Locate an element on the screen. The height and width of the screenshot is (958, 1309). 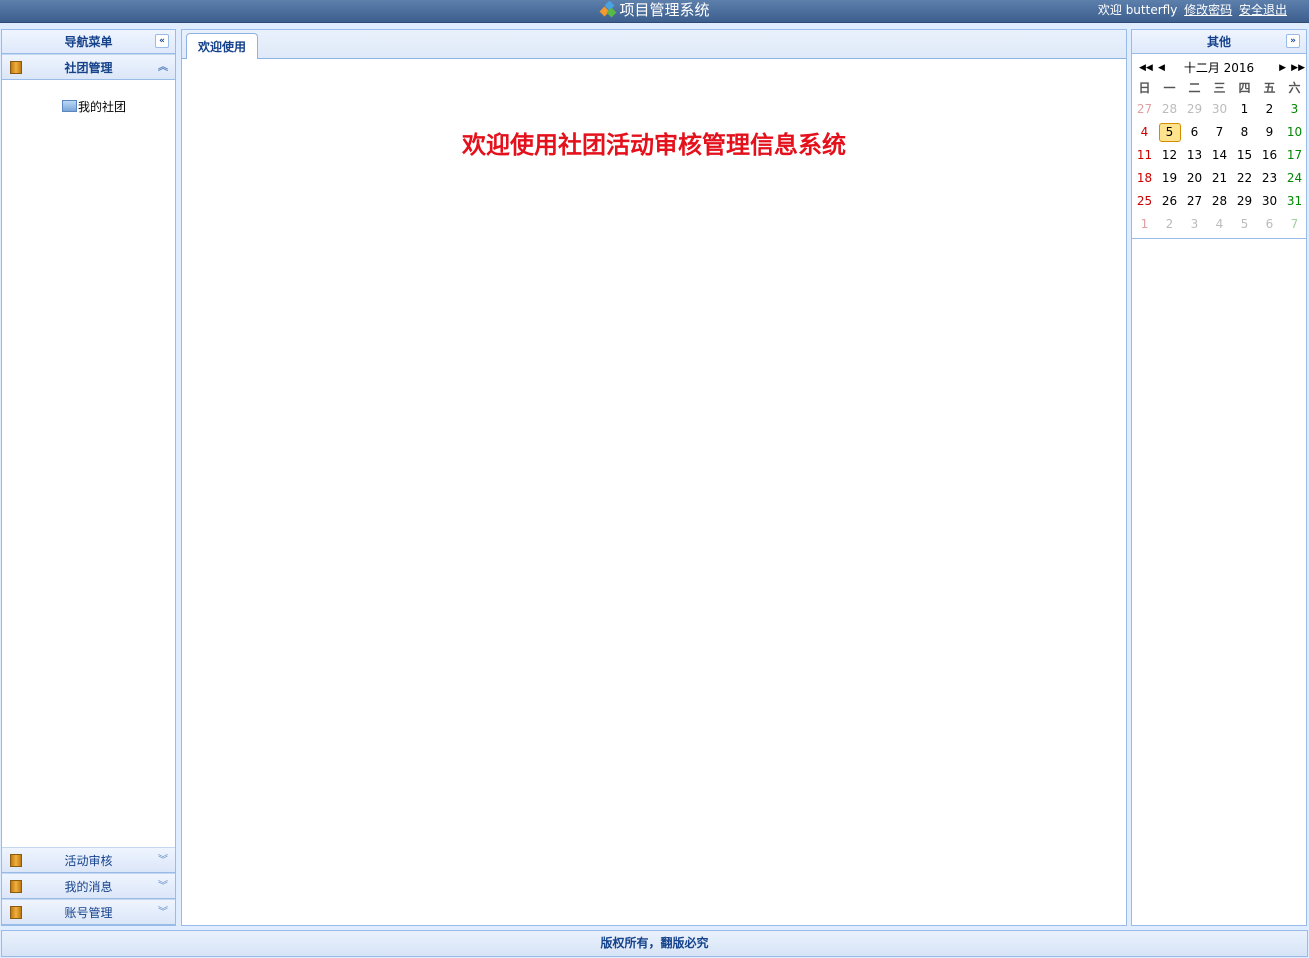
change-password-link: 修改密码 is located at coordinates (1208, 10).